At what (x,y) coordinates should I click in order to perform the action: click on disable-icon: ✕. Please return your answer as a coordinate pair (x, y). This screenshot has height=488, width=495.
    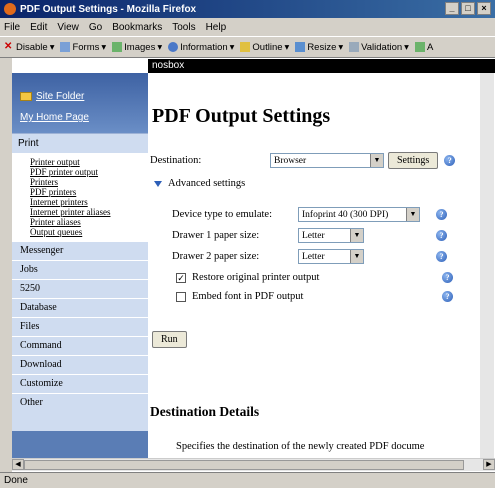
    Looking at the image, I should click on (8, 46).